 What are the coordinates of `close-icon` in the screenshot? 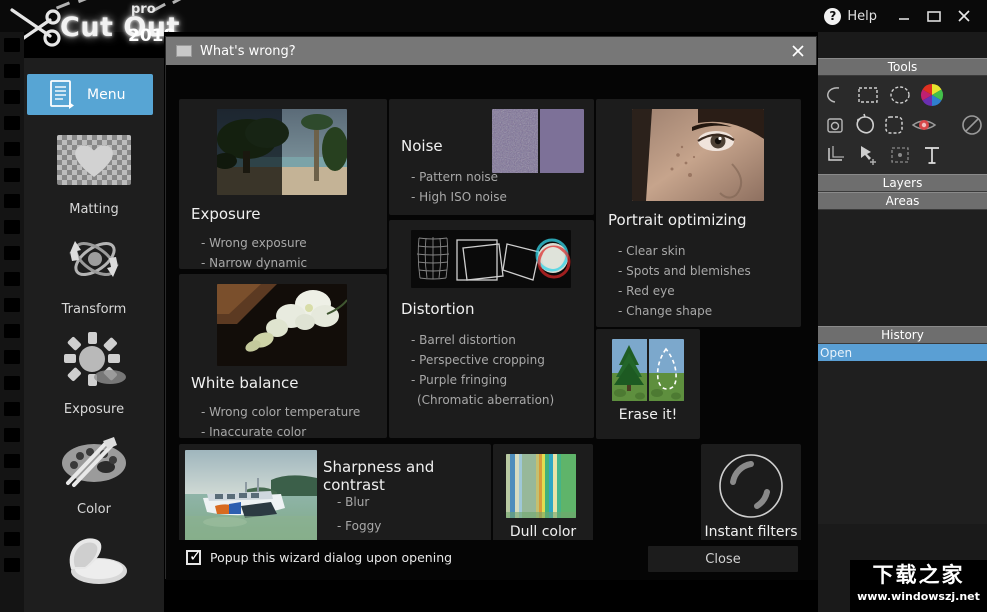 It's located at (798, 51).